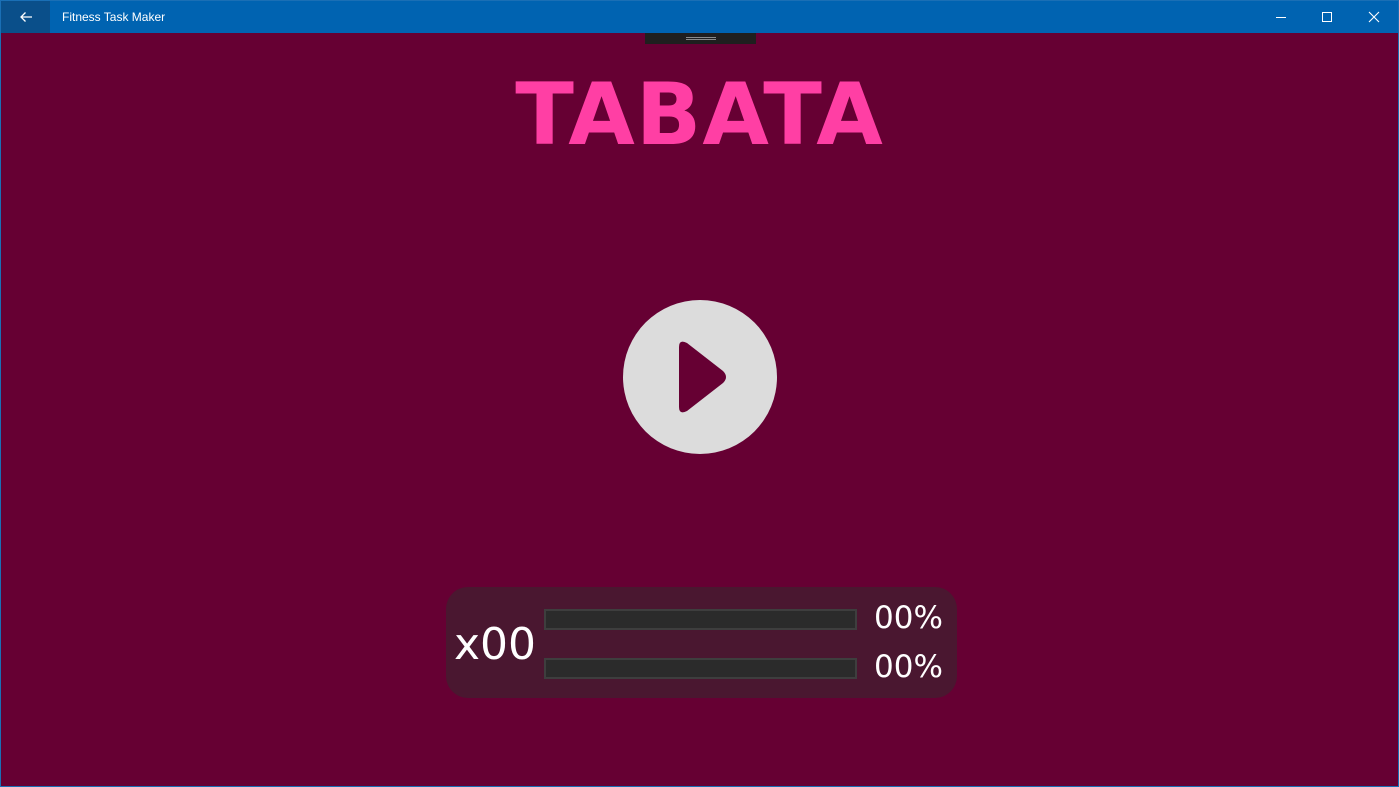 This screenshot has height=787, width=1399. I want to click on progress-percent-1: 00%, so click(908, 618).